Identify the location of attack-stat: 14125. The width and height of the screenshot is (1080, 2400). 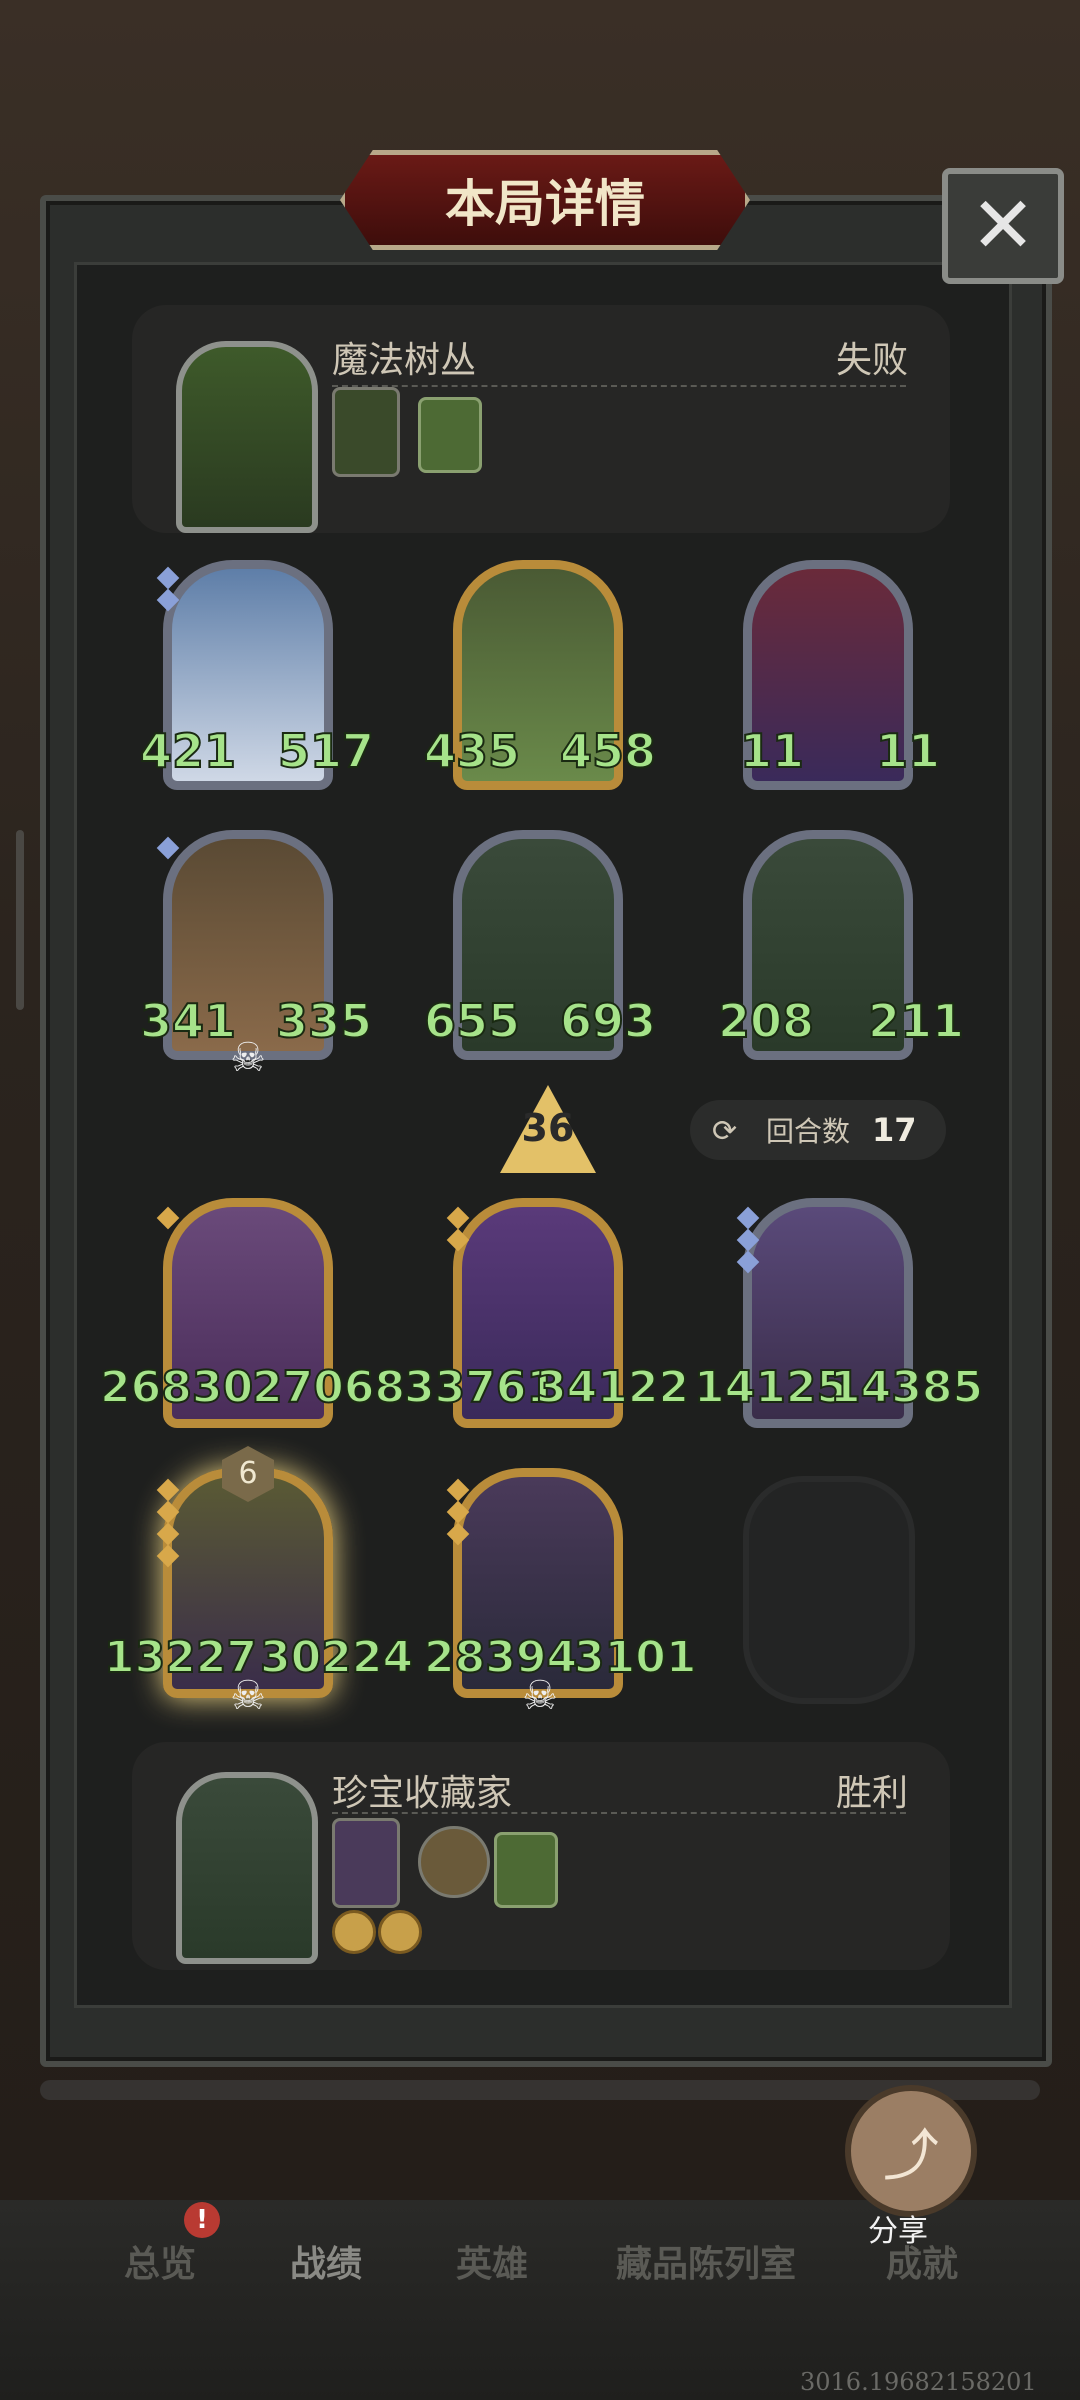
(770, 1387).